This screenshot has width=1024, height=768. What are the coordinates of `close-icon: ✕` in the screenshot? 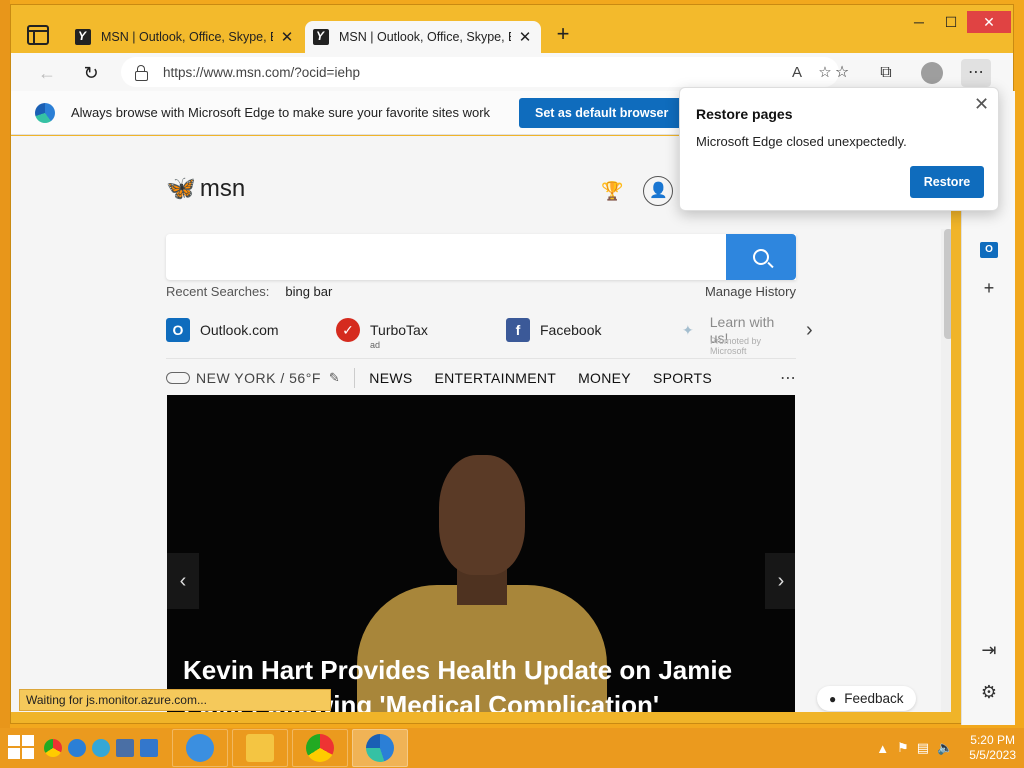 It's located at (981, 104).